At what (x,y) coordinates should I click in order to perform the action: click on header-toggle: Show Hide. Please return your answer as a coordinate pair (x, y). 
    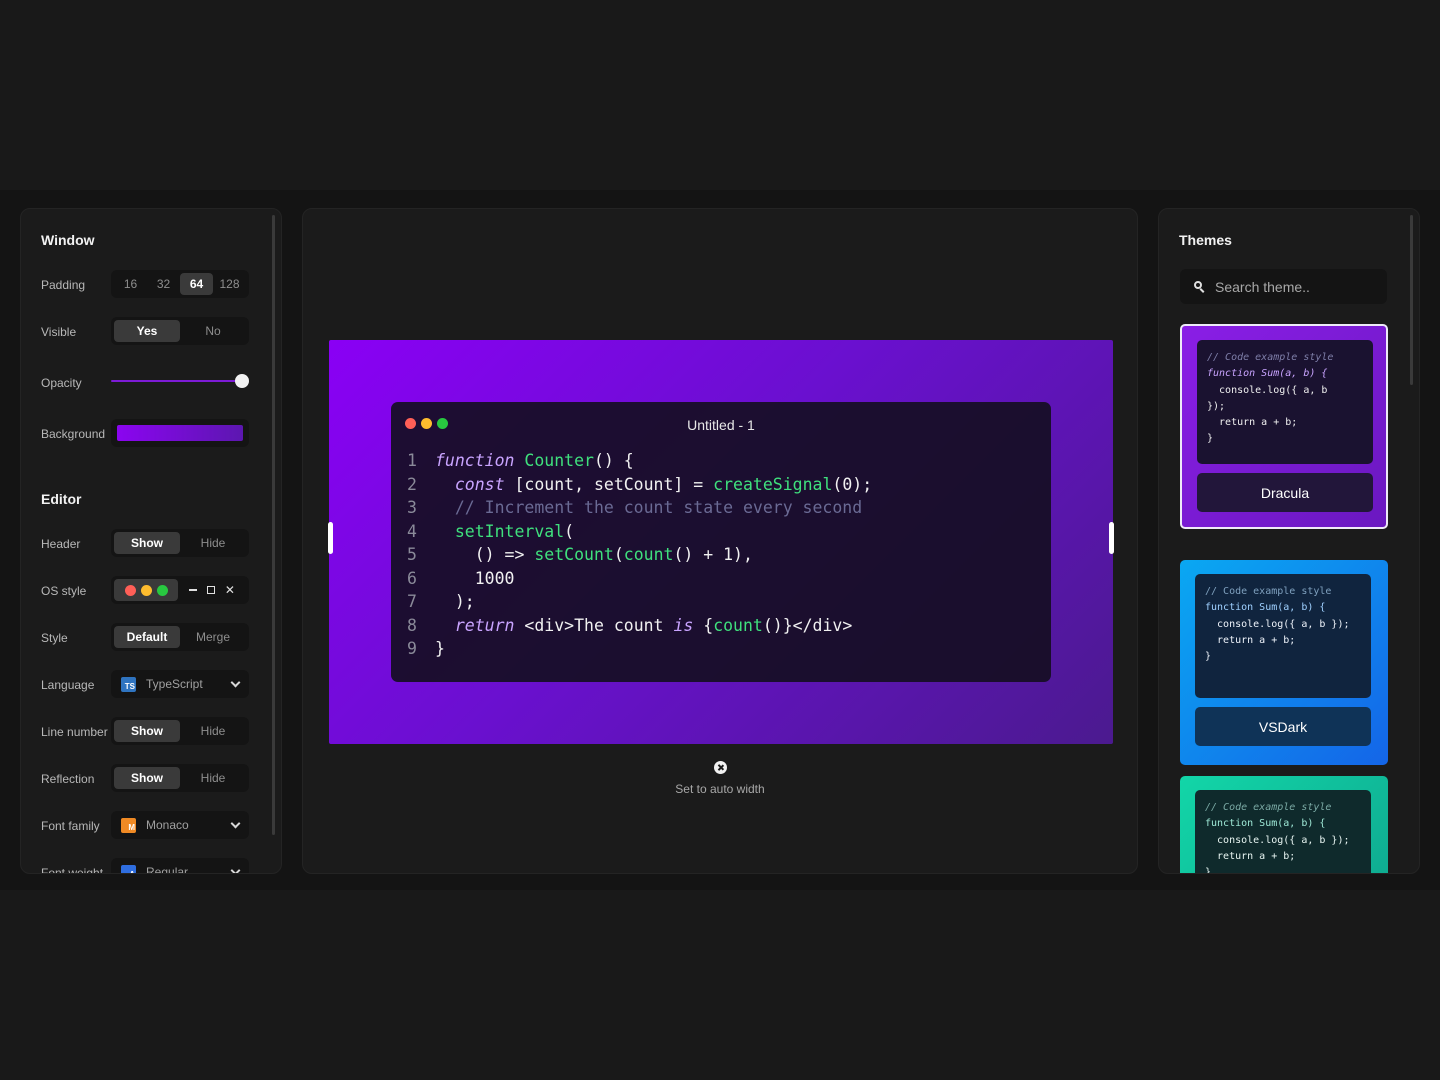
    Looking at the image, I should click on (180, 543).